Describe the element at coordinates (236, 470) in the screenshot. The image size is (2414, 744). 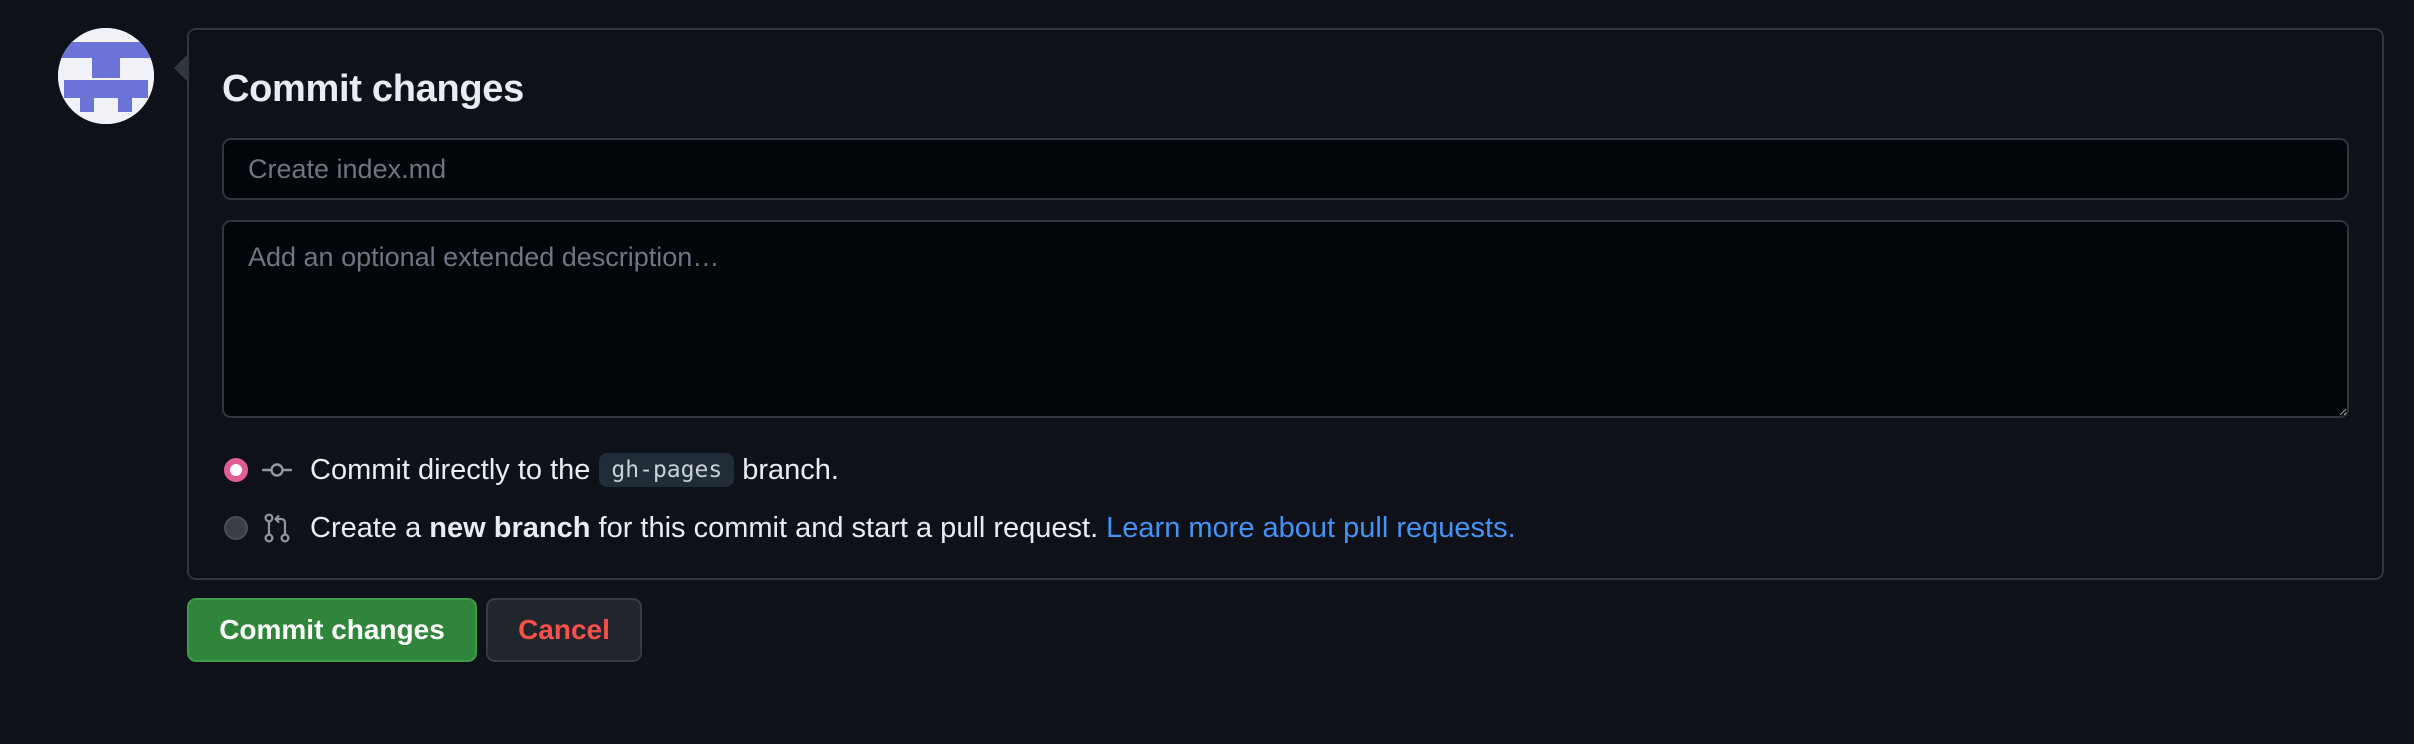
I see `commit-directly-radio` at that location.